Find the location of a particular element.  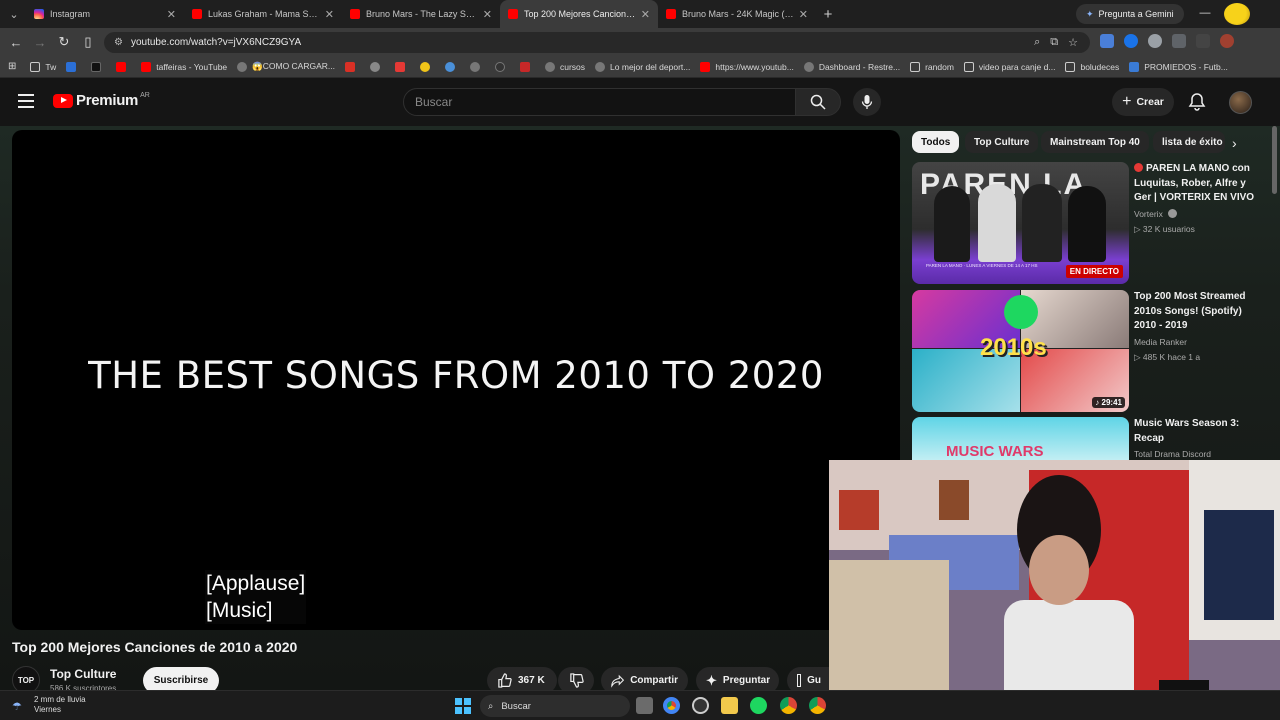

recommendation-channel: Total Drama Discord is located at coordinates (1172, 454).